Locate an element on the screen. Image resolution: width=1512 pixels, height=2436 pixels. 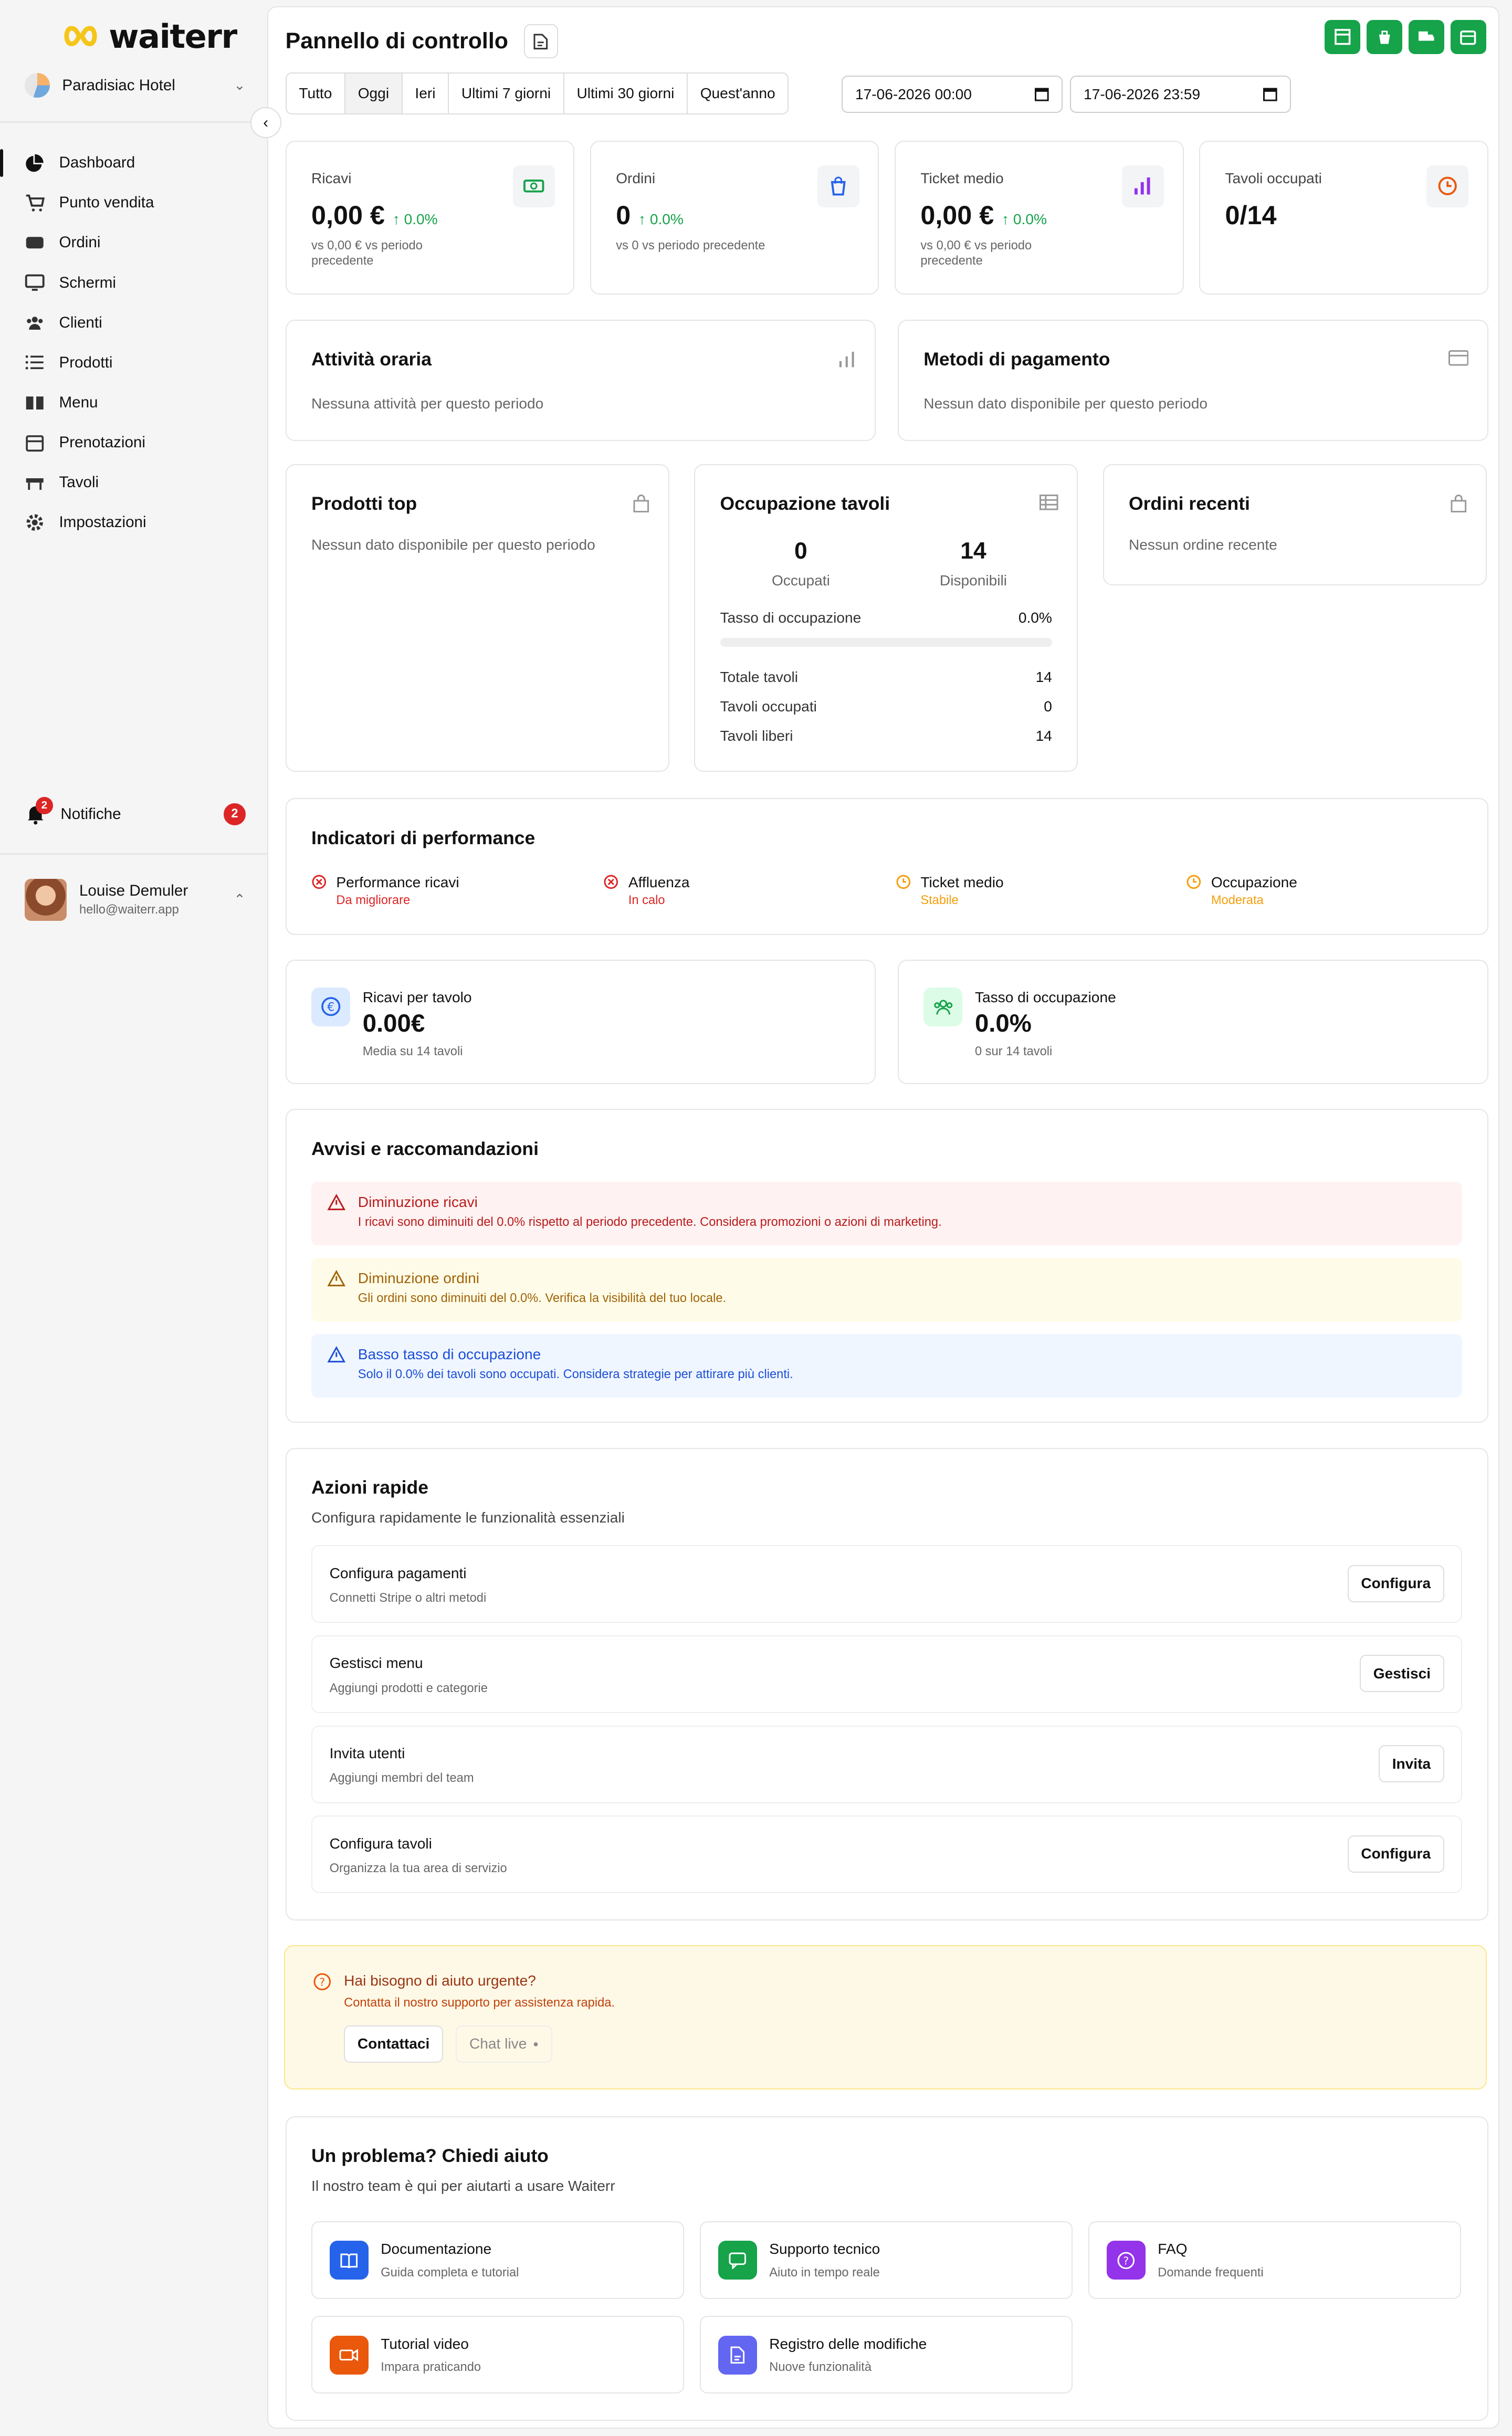
kpi-value: 0,00 € is located at coordinates (348, 215).